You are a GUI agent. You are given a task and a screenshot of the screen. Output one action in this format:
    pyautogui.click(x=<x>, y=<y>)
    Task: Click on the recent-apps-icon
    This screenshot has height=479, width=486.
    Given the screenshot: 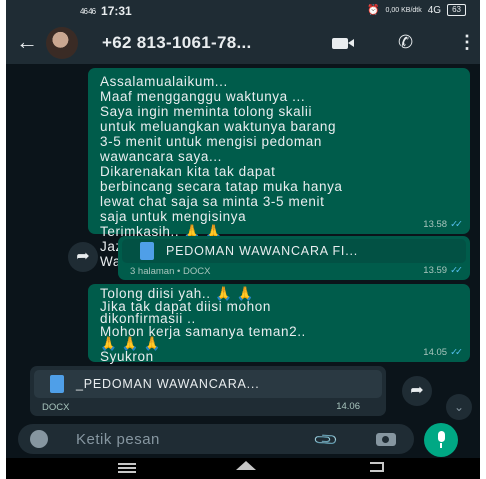 What is the action you would take?
    pyautogui.click(x=127, y=468)
    